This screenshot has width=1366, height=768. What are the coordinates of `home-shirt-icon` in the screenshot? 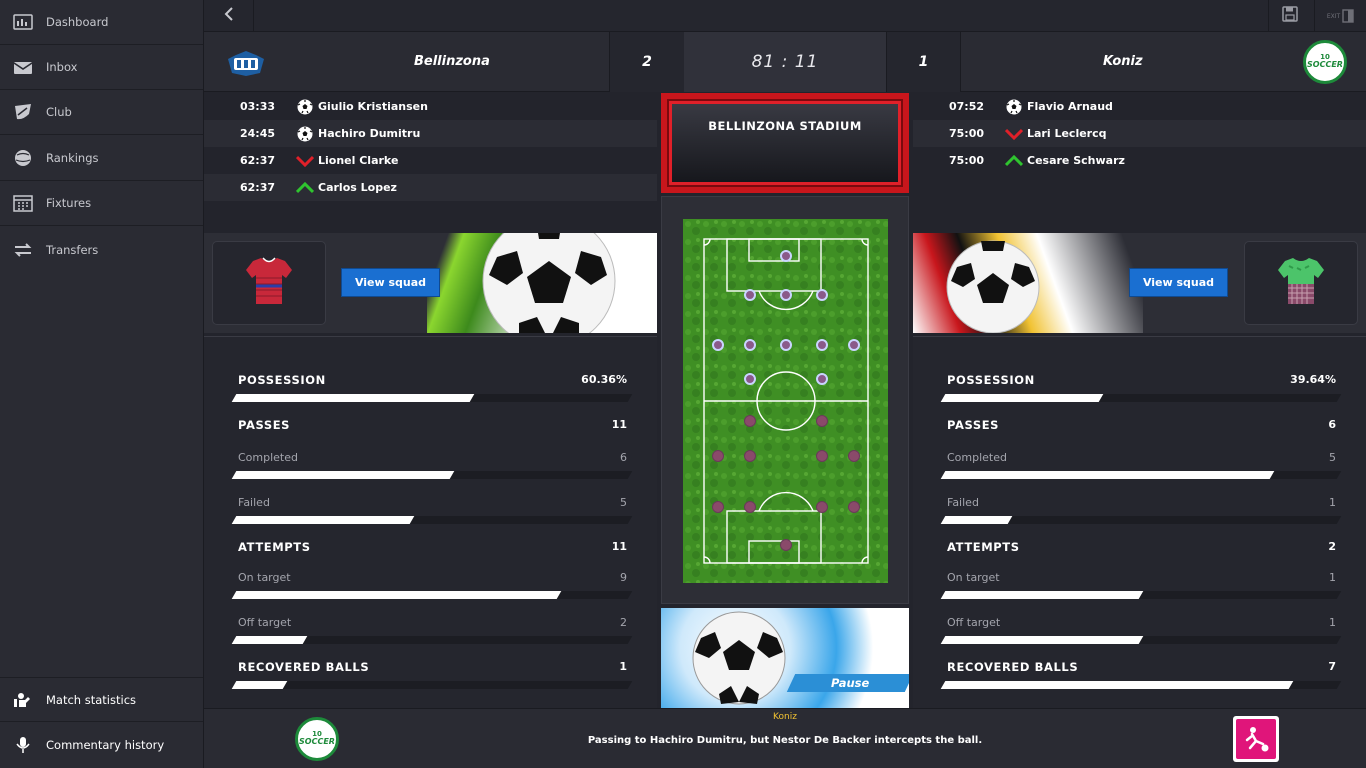 It's located at (269, 283).